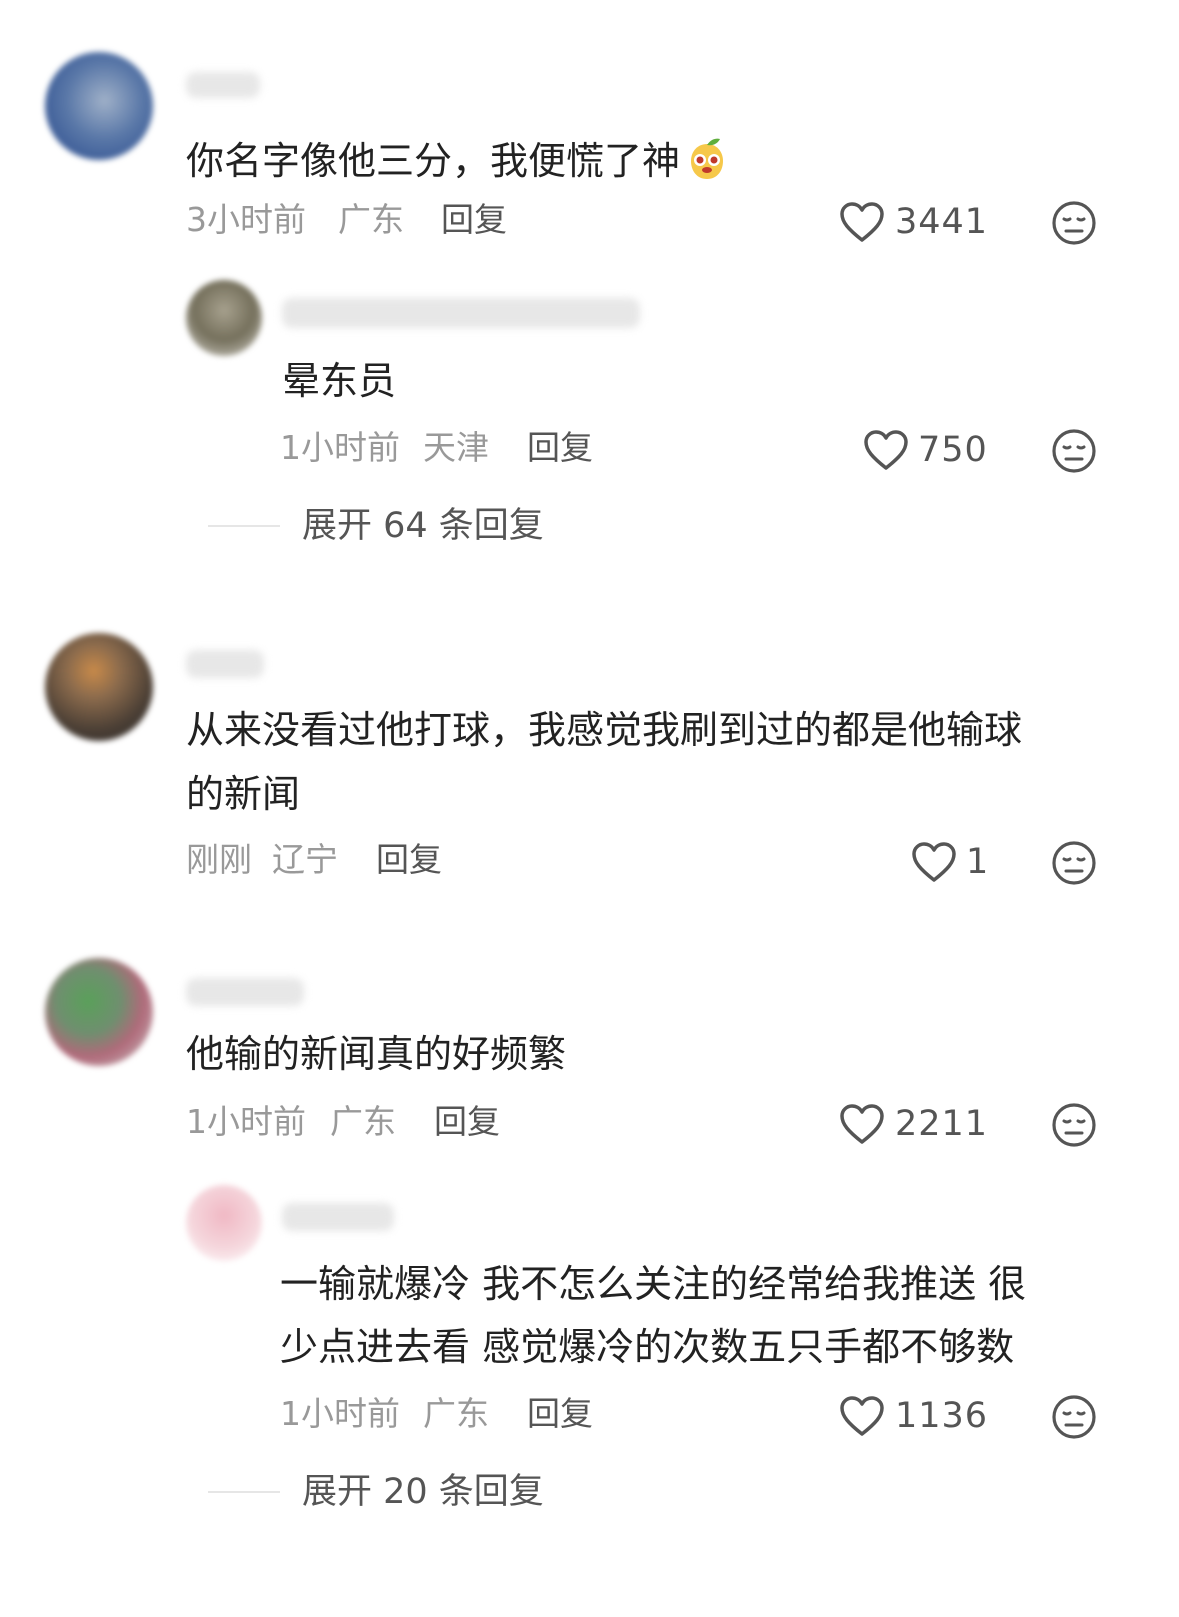 This screenshot has height=1617, width=1179. Describe the element at coordinates (246, 219) in the screenshot. I see `comment-time: 3小时前` at that location.